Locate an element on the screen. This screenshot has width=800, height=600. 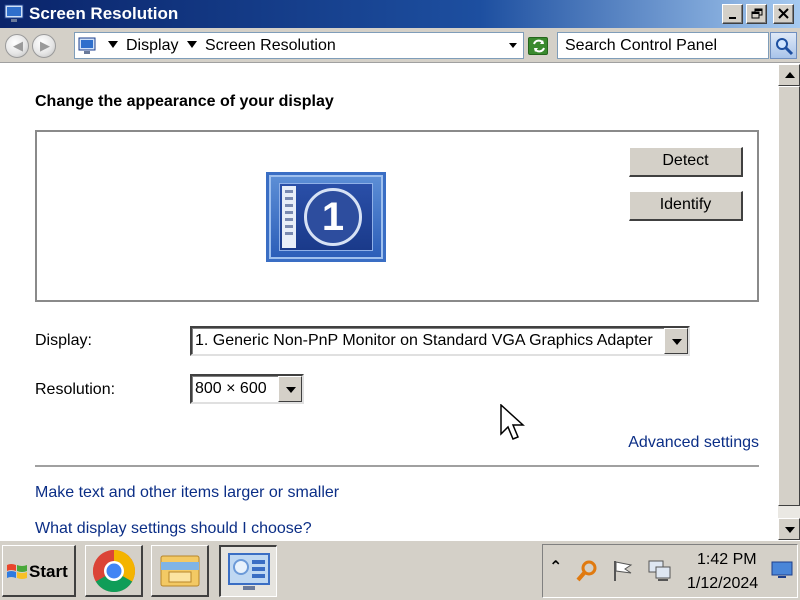
chrome-icon is located at coordinates (114, 571).